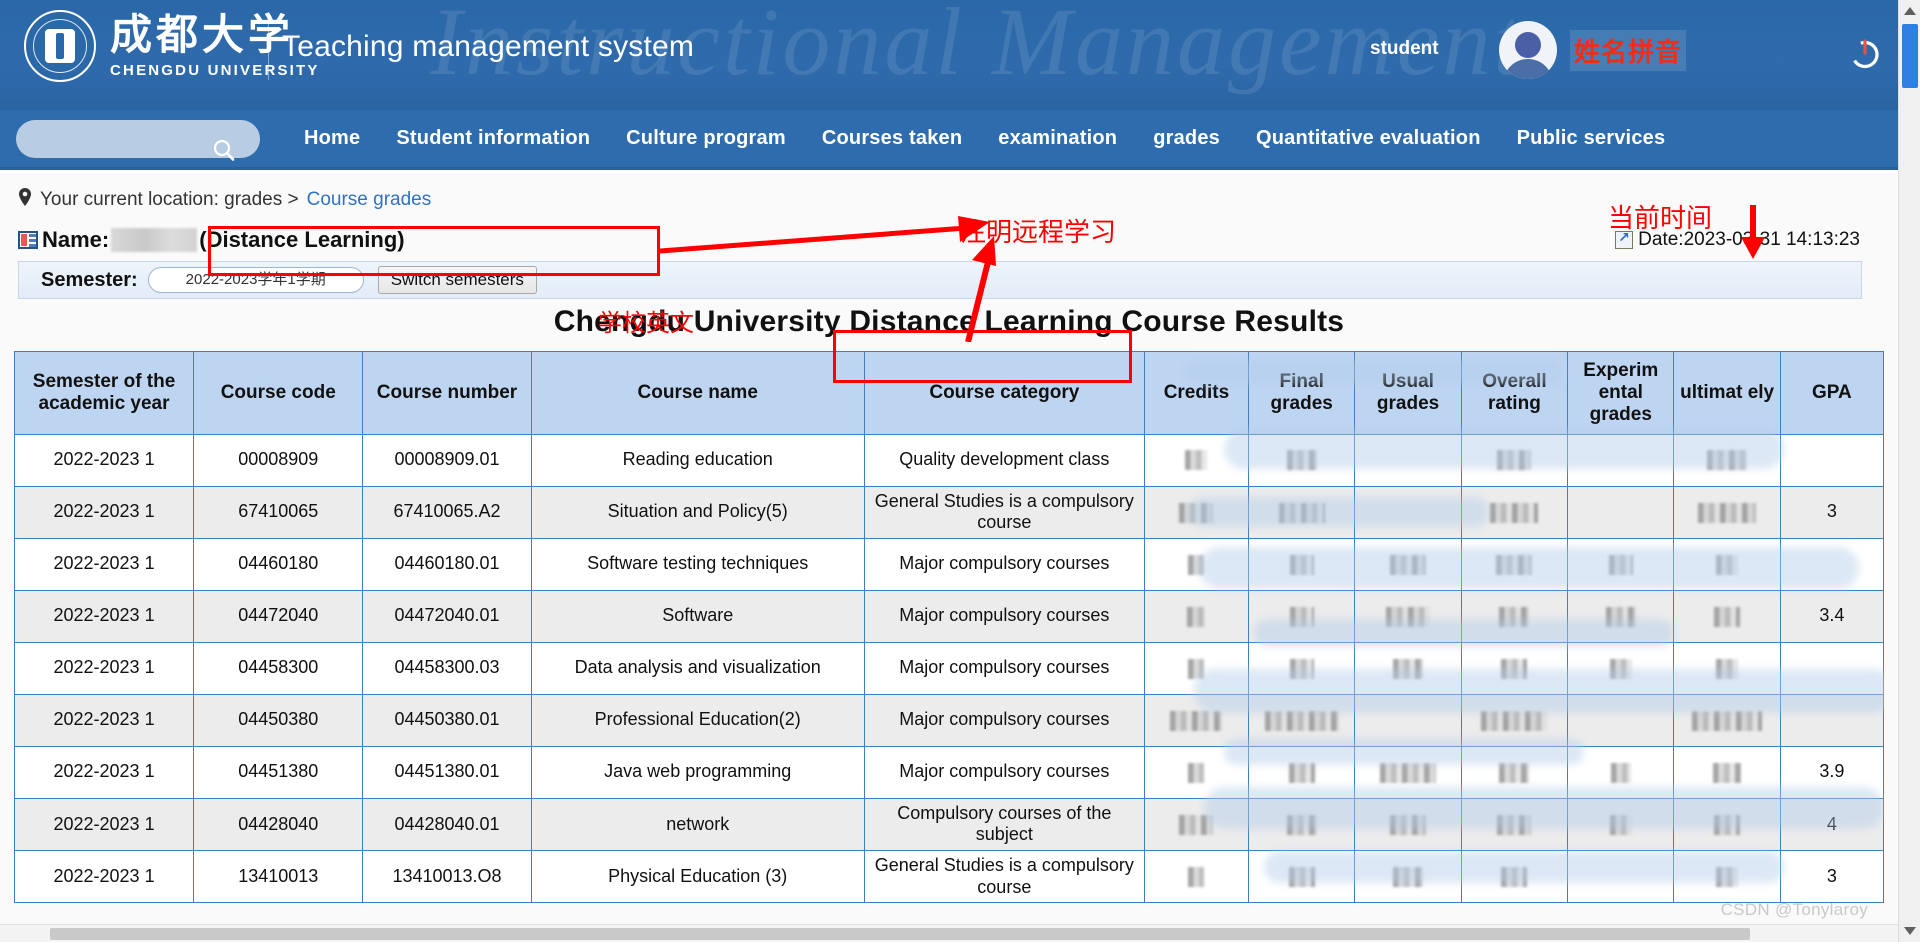 This screenshot has width=1920, height=942. I want to click on vertical-scroll-thumb, so click(1910, 56).